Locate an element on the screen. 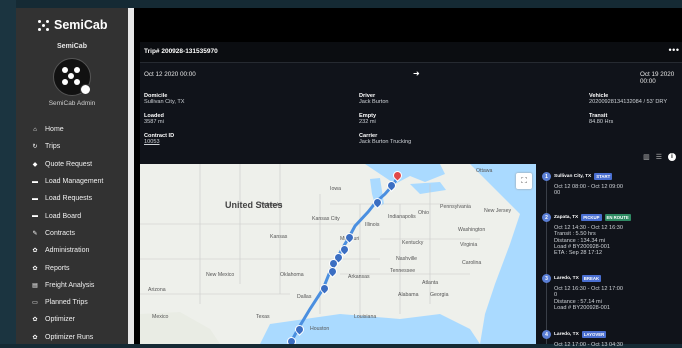  stop-place: Laredo, TX is located at coordinates (566, 334).